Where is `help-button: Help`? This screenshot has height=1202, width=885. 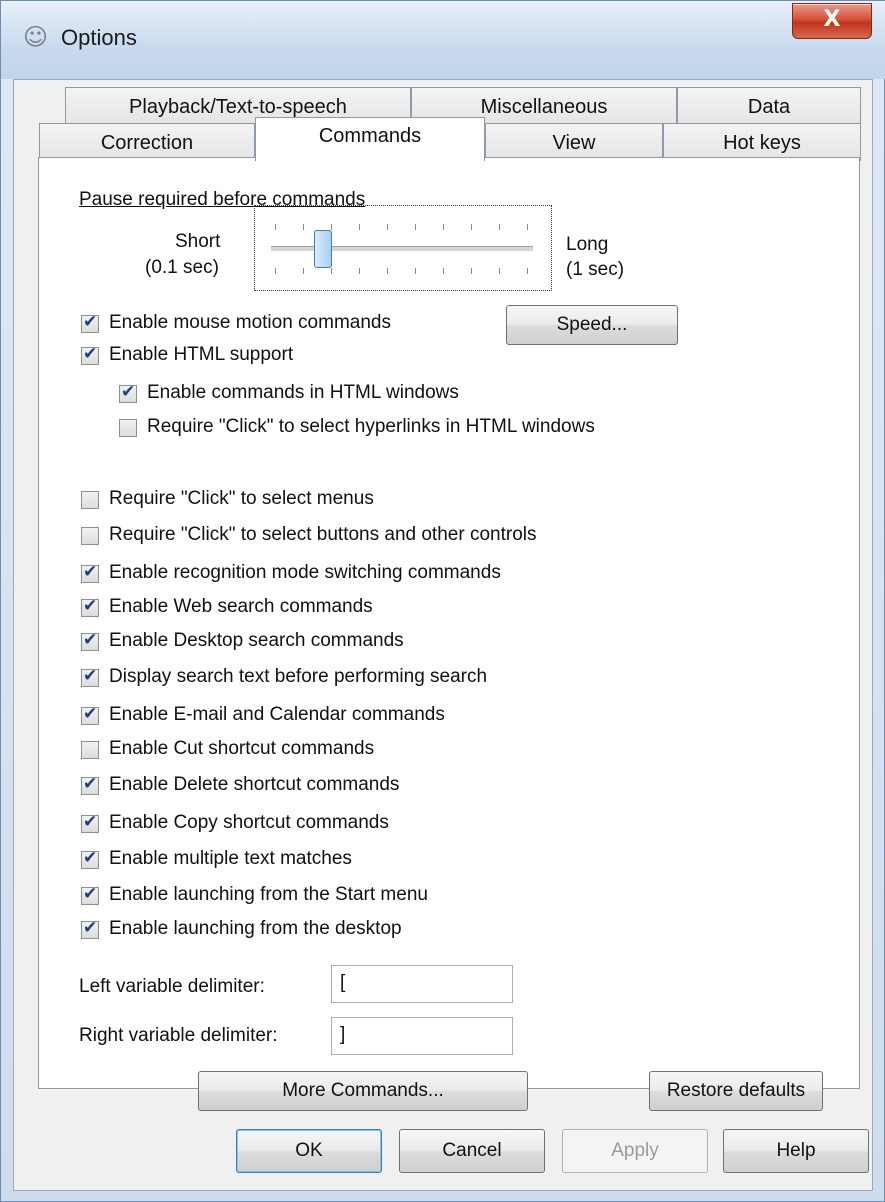 help-button: Help is located at coordinates (796, 1151).